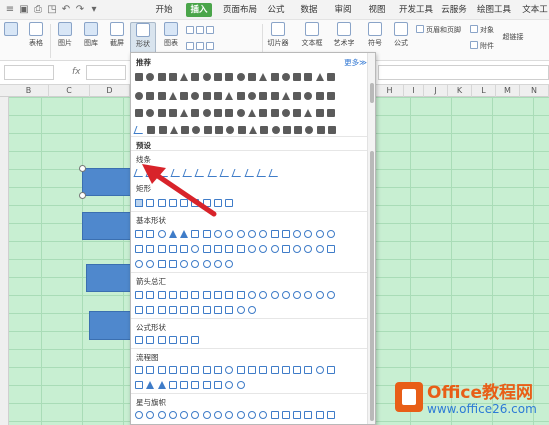 The image size is (549, 425). Describe the element at coordinates (482, 30) in the screenshot. I see `object-button: 对象` at that location.